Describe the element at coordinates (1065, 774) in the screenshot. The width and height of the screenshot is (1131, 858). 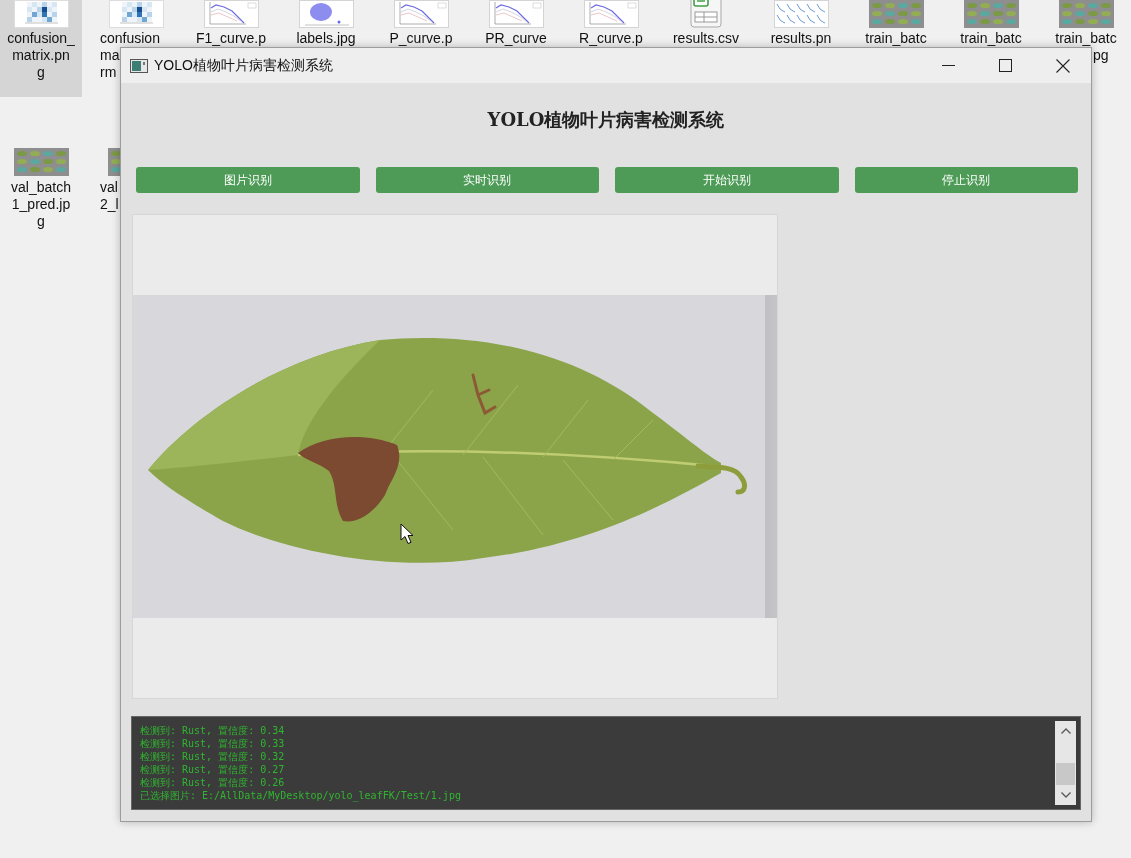
I see `scrollbar-thumb` at that location.